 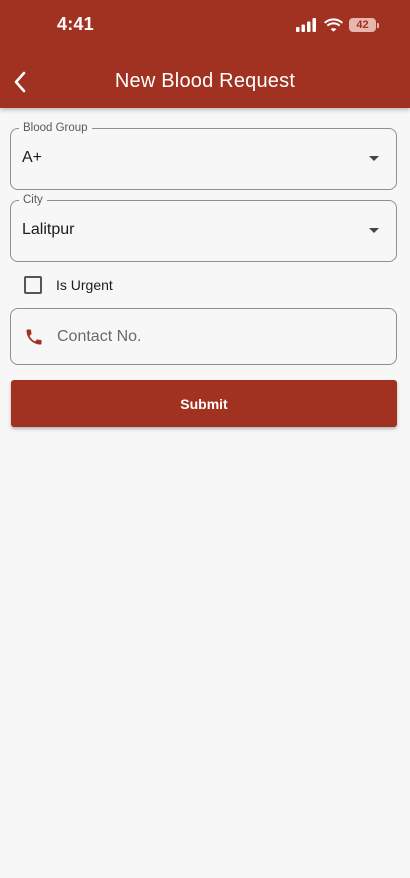 What do you see at coordinates (205, 81) in the screenshot?
I see `page-title: New Blood Request` at bounding box center [205, 81].